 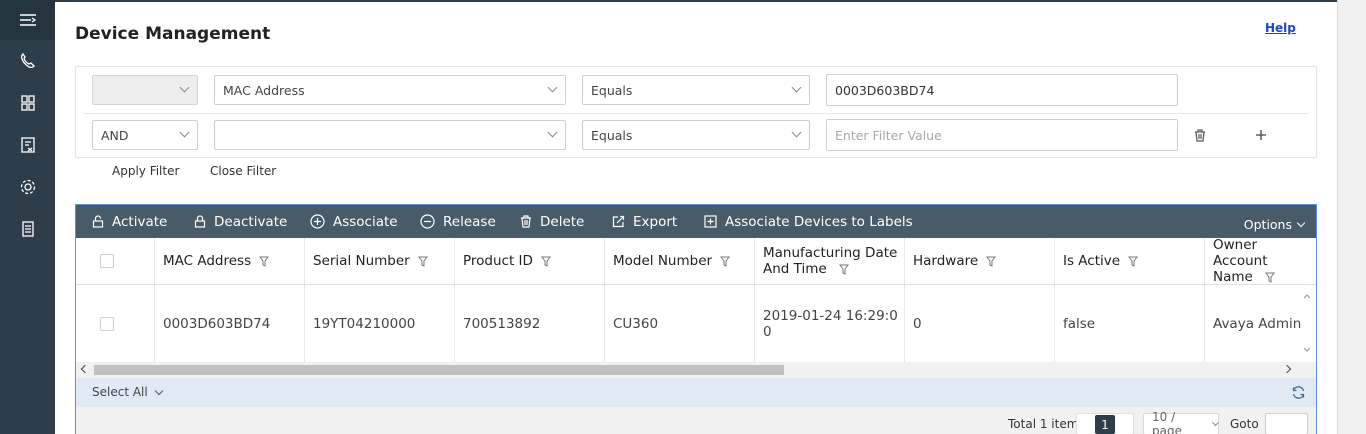 What do you see at coordinates (390, 90) in the screenshot?
I see `filter-field-select-1: MAC Address` at bounding box center [390, 90].